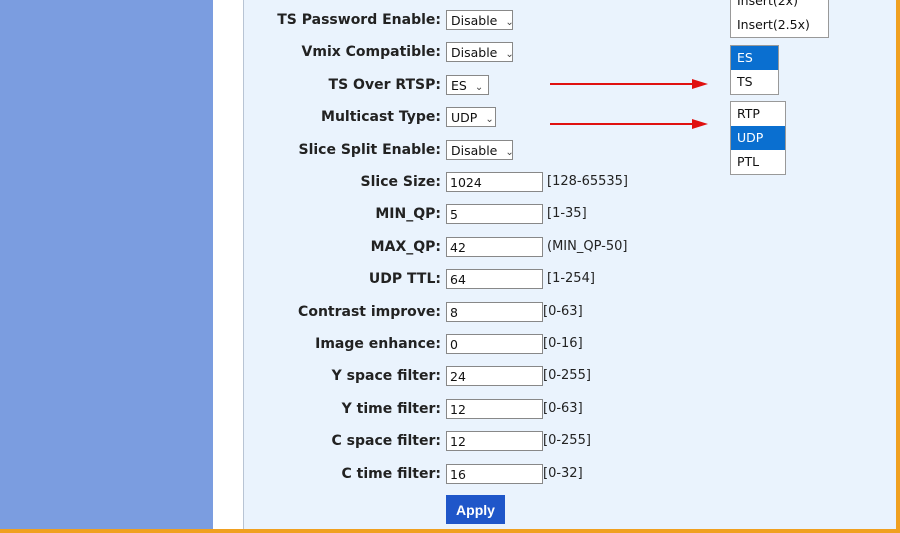  What do you see at coordinates (629, 104) in the screenshot?
I see `annotation-arrows` at bounding box center [629, 104].